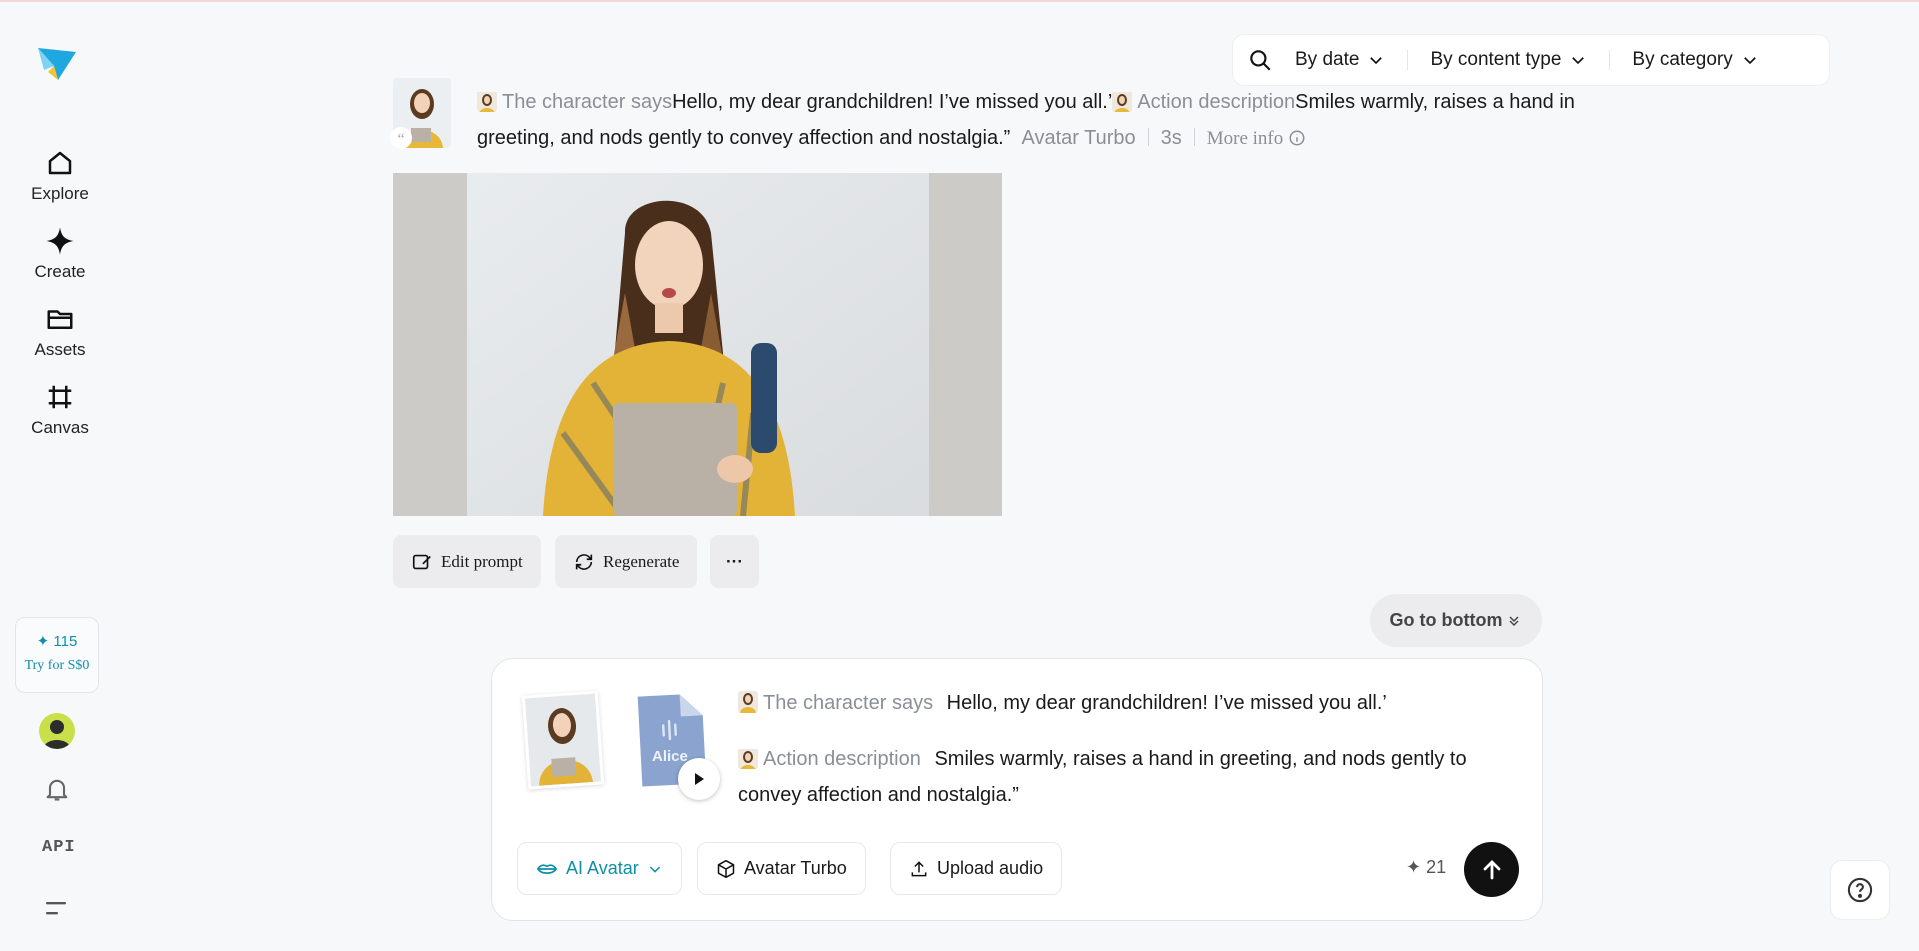  Describe the element at coordinates (60, 349) in the screenshot. I see `sidebar-item-label: Assets` at that location.